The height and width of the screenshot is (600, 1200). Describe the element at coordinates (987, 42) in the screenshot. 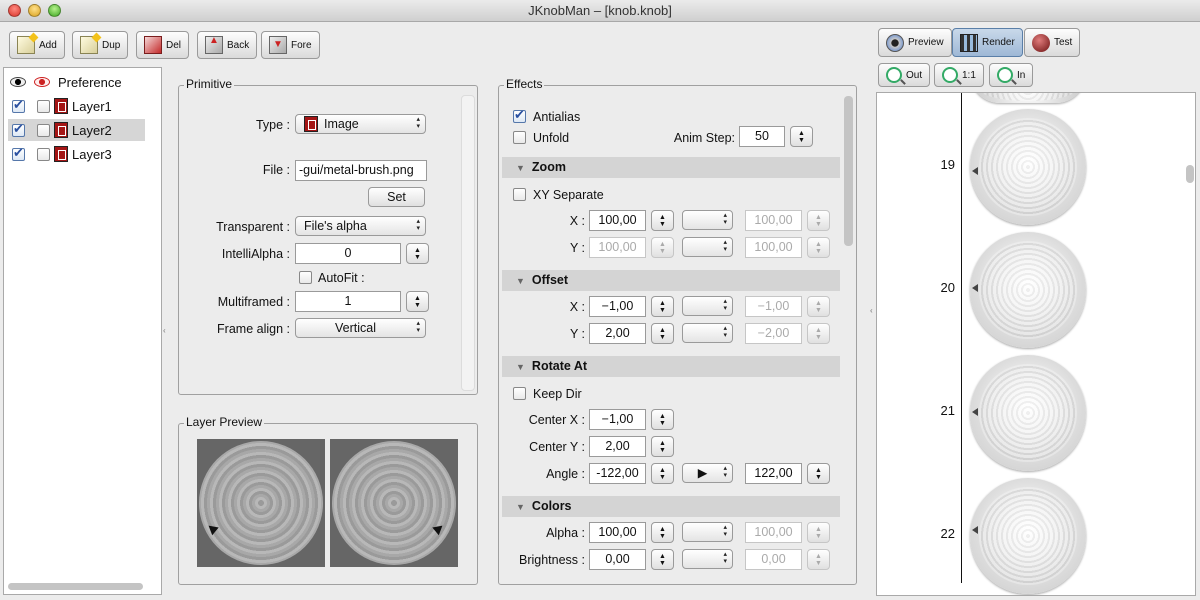

I see `render-button: Render` at that location.